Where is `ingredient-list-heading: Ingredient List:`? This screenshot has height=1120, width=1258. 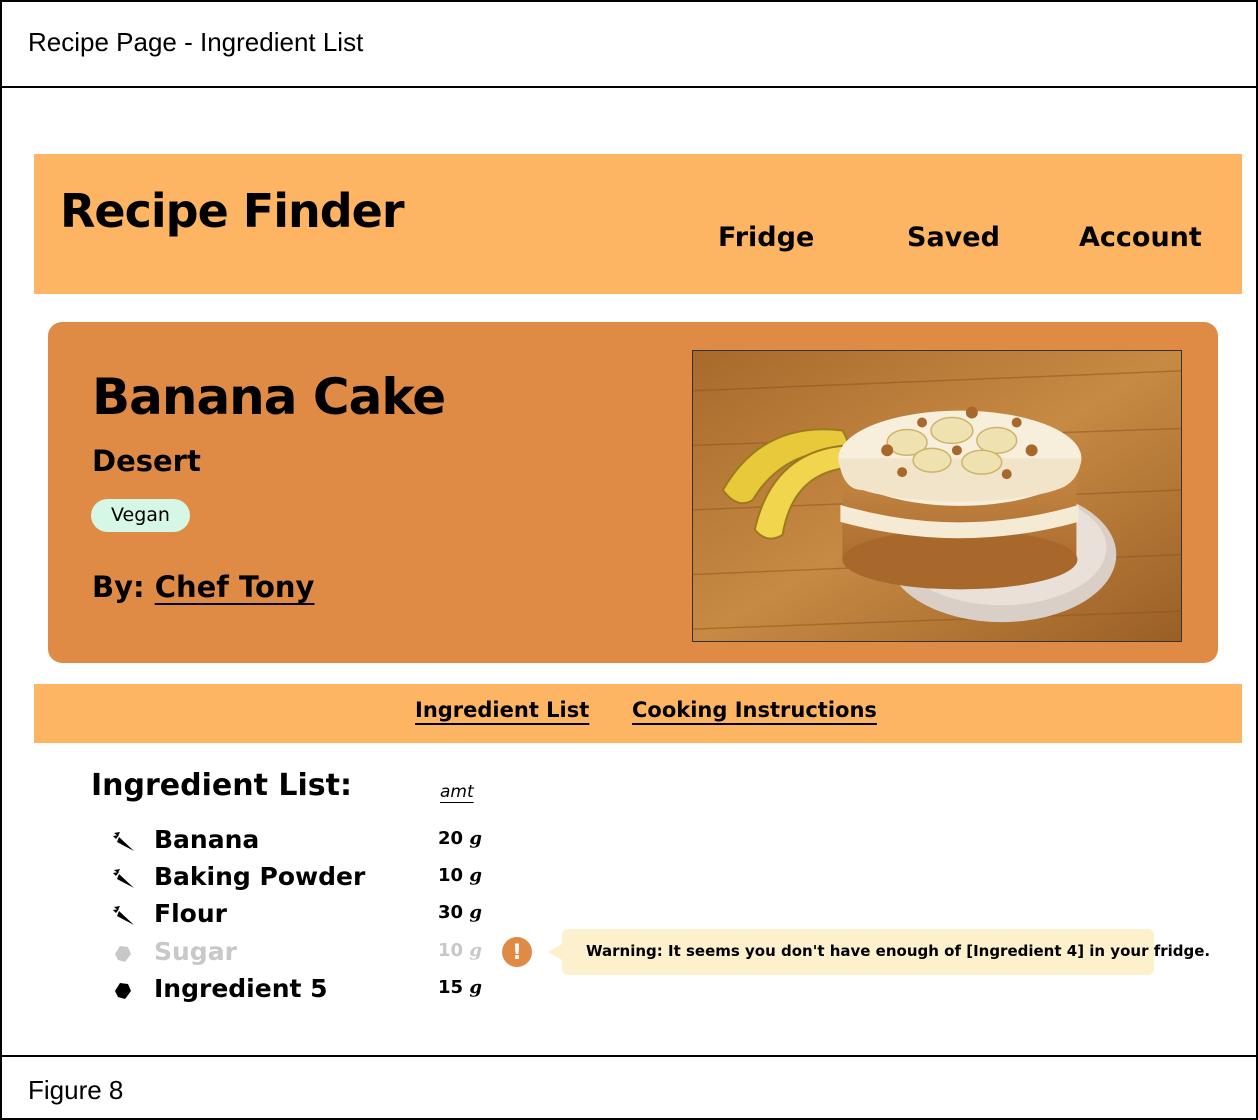 ingredient-list-heading: Ingredient List: is located at coordinates (221, 785).